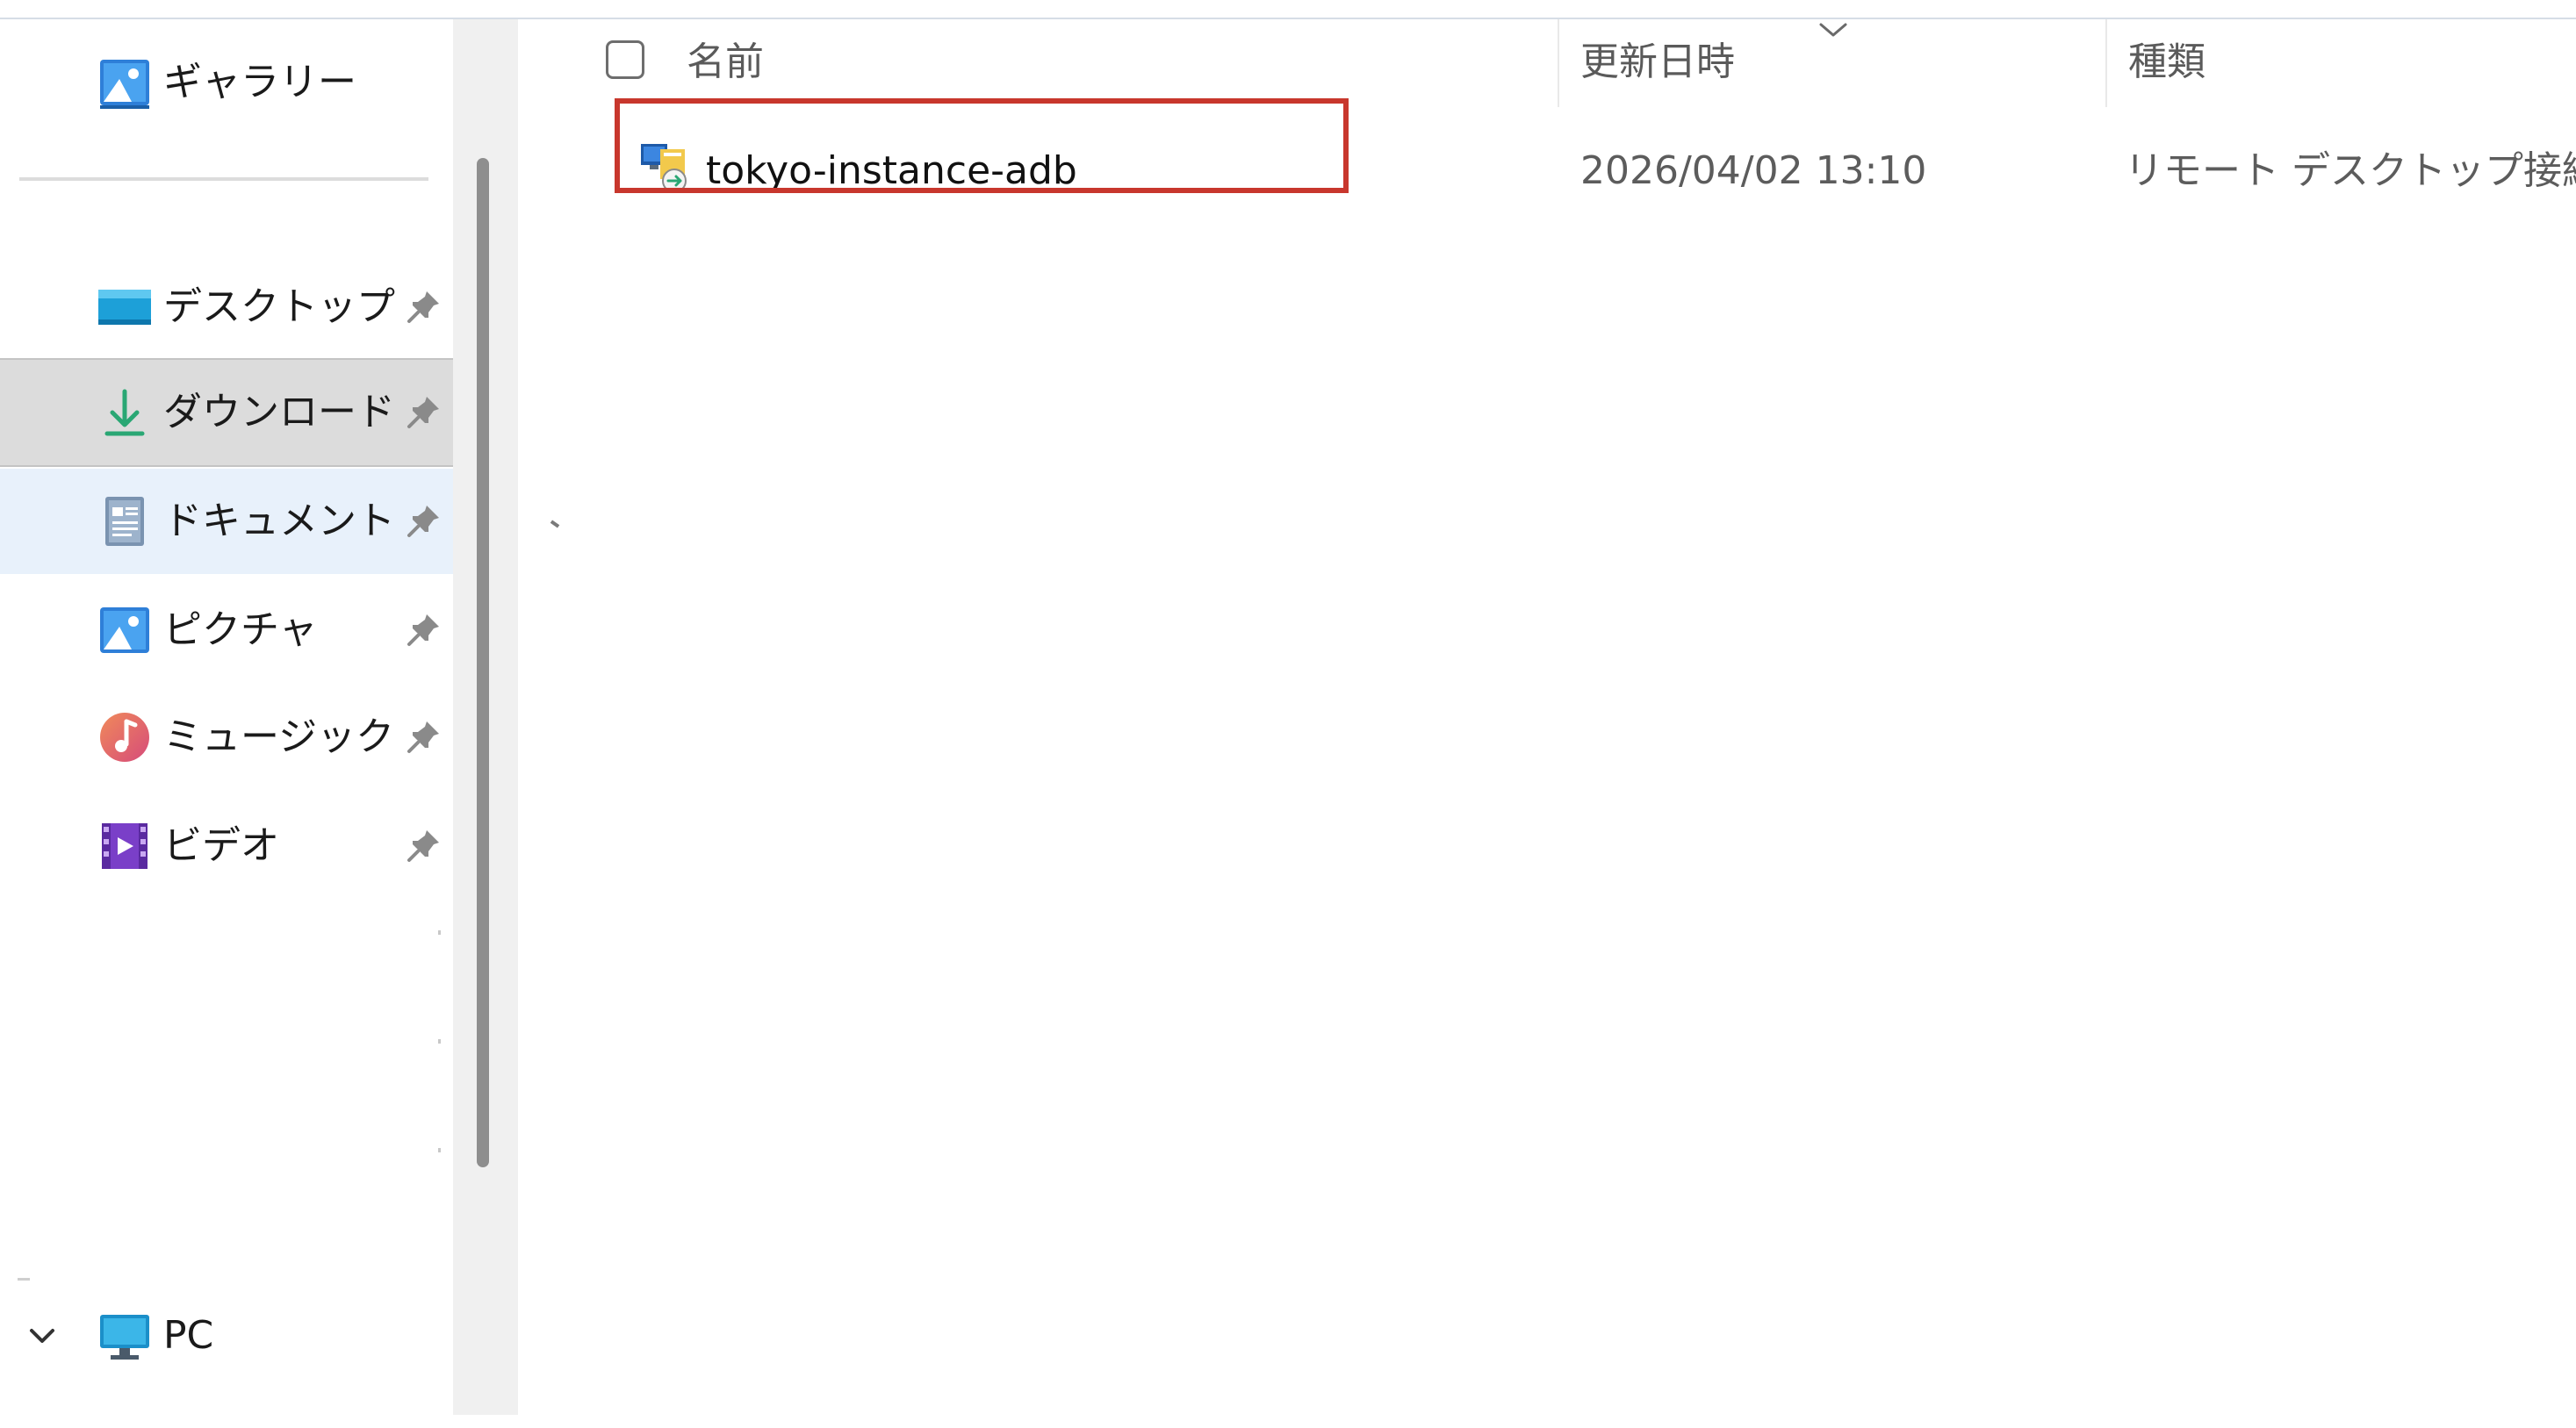 This screenshot has width=2576, height=1428. I want to click on sidebar-item-pc: PC, so click(226, 1336).